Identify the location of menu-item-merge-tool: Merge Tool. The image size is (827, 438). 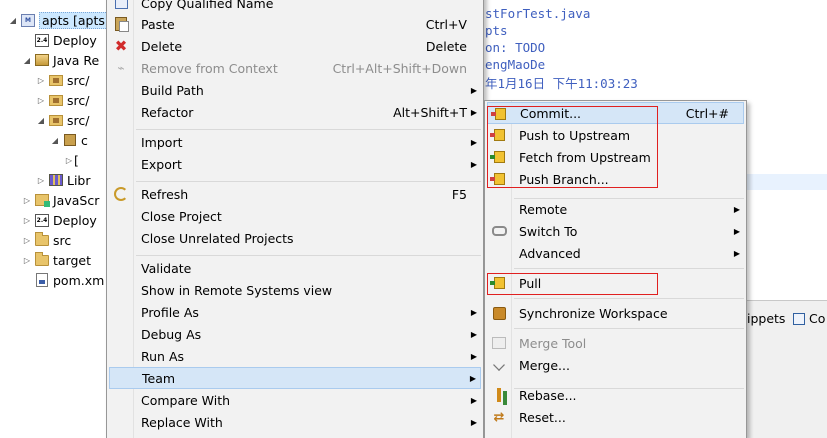
(615, 343).